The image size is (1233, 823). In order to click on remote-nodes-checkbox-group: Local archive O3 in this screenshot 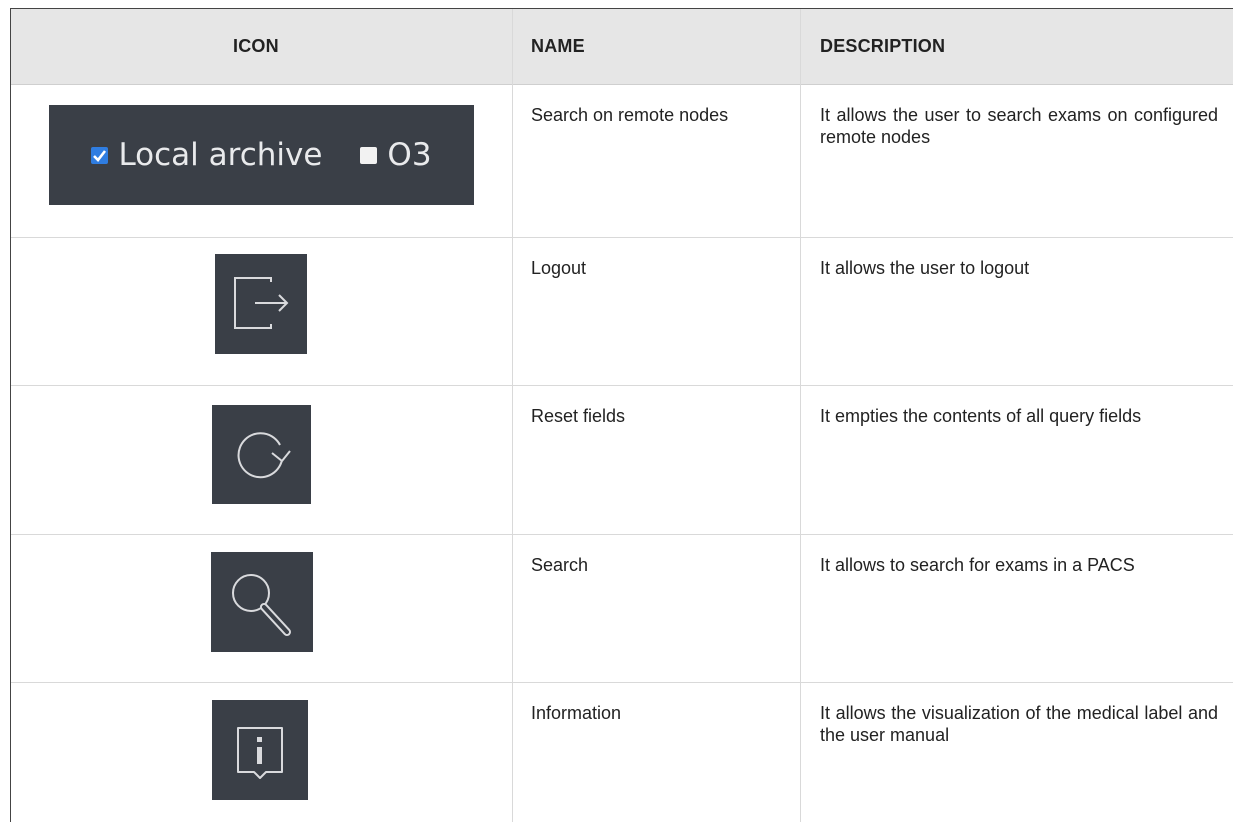, I will do `click(261, 155)`.